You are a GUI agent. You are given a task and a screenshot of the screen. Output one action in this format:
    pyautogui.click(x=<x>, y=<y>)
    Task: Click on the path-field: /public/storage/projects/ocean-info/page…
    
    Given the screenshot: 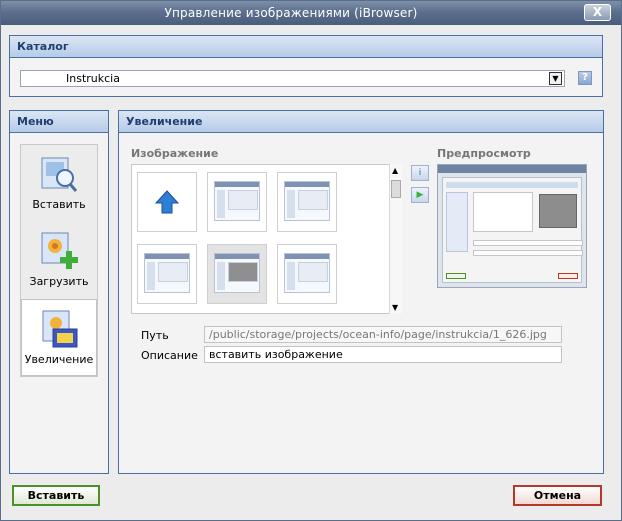 What is the action you would take?
    pyautogui.click(x=383, y=334)
    